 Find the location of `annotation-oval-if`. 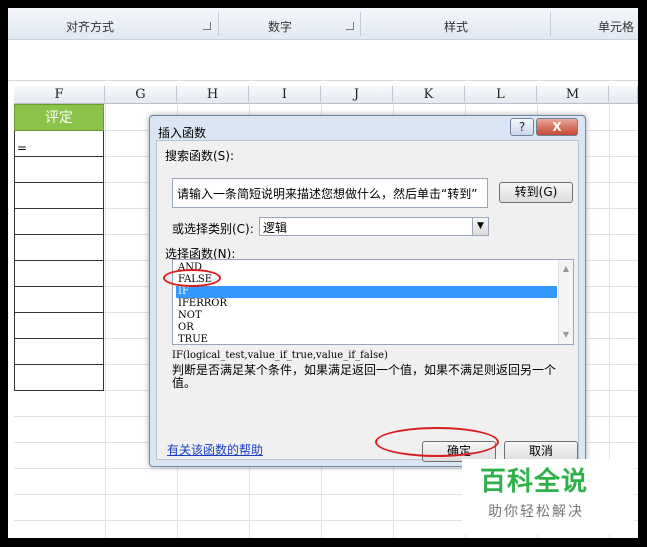

annotation-oval-if is located at coordinates (192, 278).